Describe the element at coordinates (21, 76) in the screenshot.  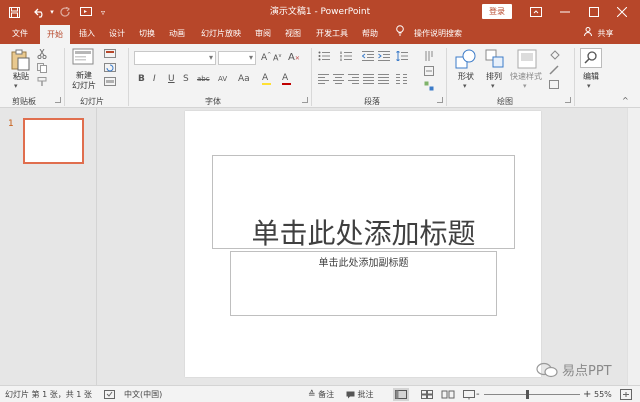
I see `paste-label: 粘贴` at that location.